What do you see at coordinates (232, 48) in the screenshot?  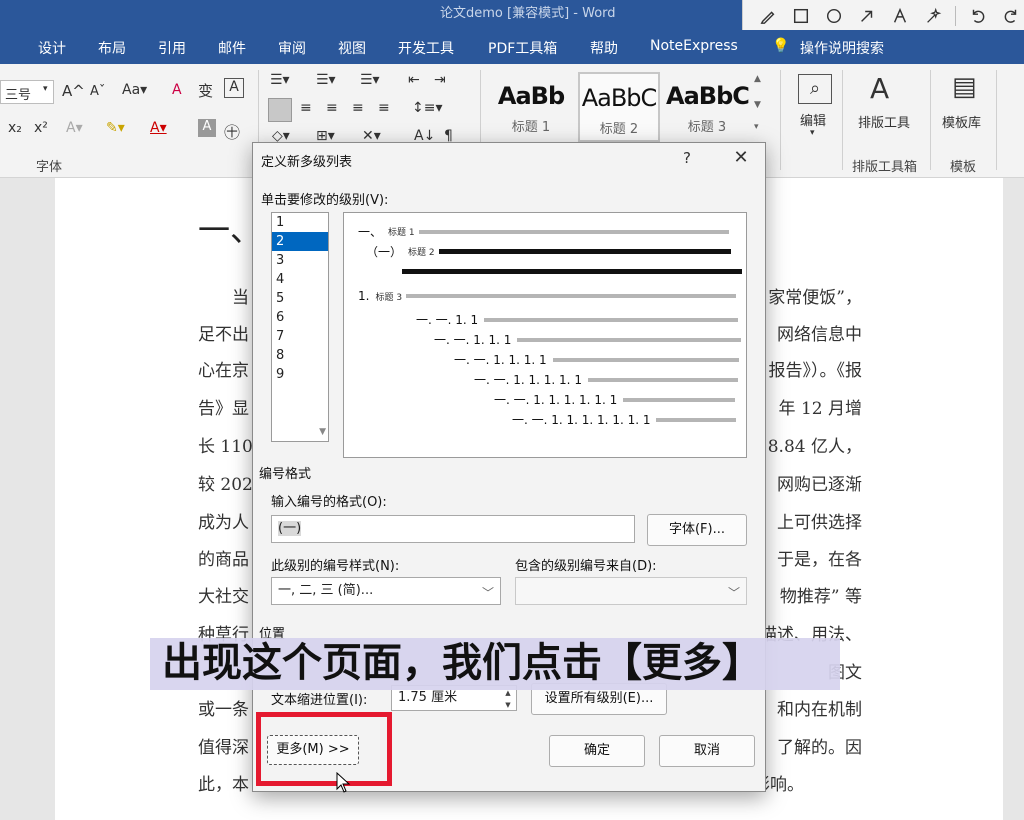 I see `tab-mailings: 邮件` at bounding box center [232, 48].